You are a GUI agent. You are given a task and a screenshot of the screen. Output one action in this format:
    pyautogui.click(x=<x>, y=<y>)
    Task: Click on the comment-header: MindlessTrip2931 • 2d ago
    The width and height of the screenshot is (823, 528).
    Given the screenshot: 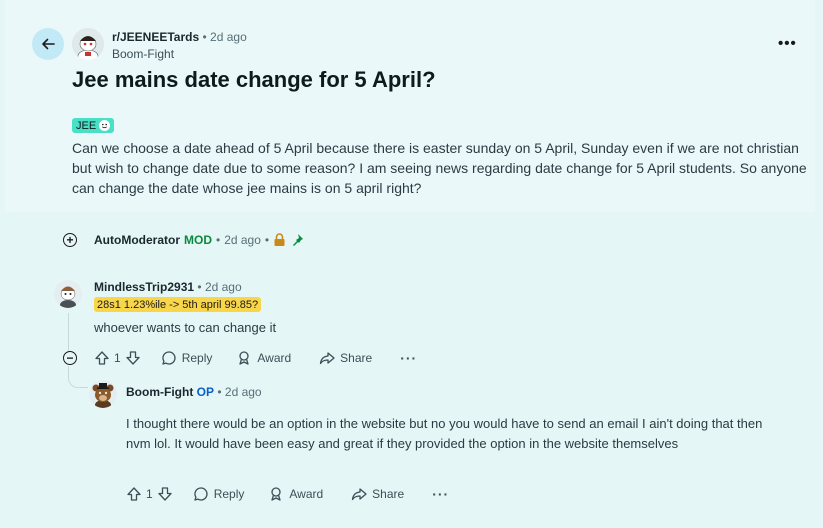 What is the action you would take?
    pyautogui.click(x=168, y=287)
    